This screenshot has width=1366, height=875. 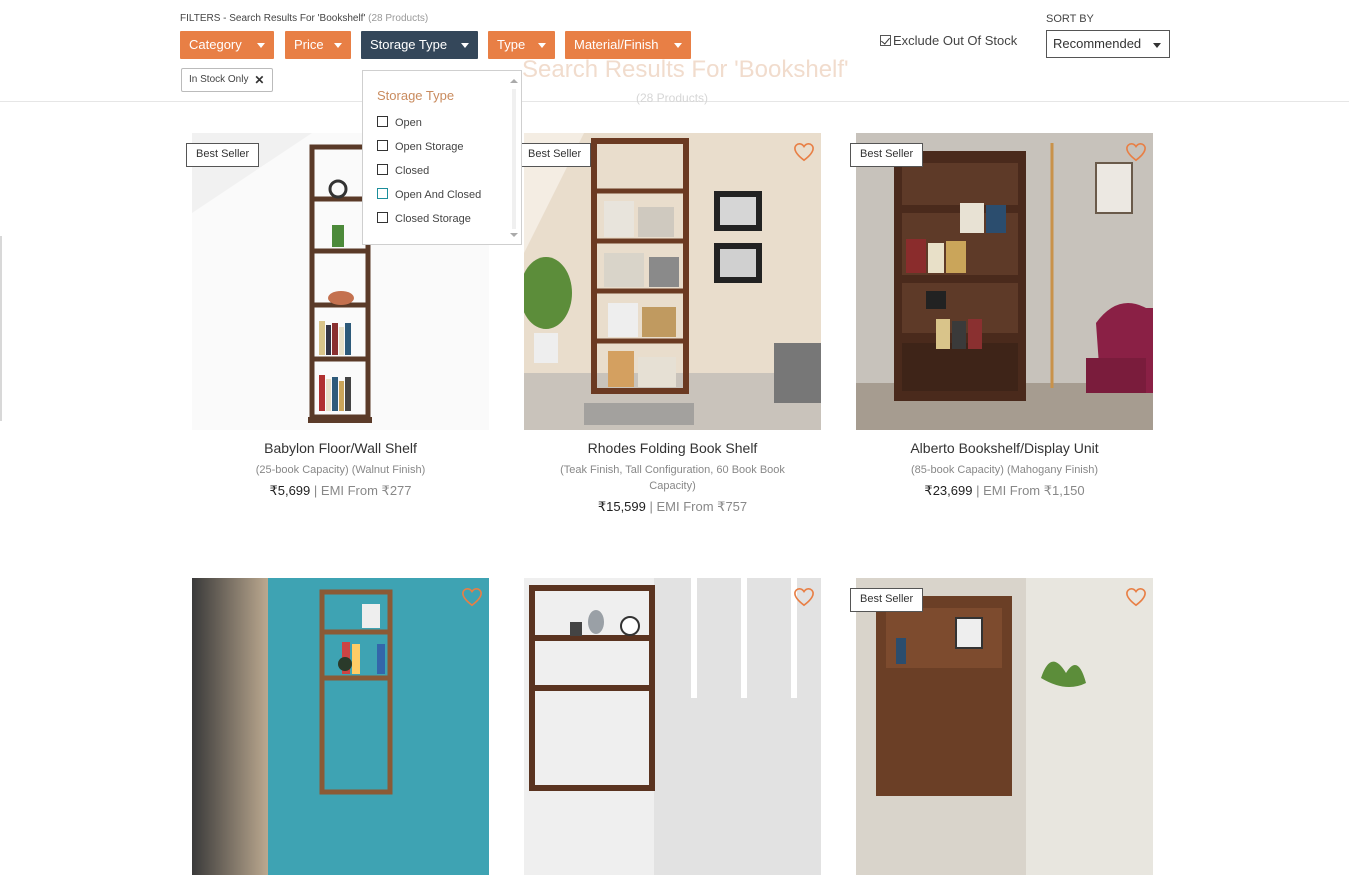 I want to click on sort-by-label: SORT BY, so click(x=1070, y=19).